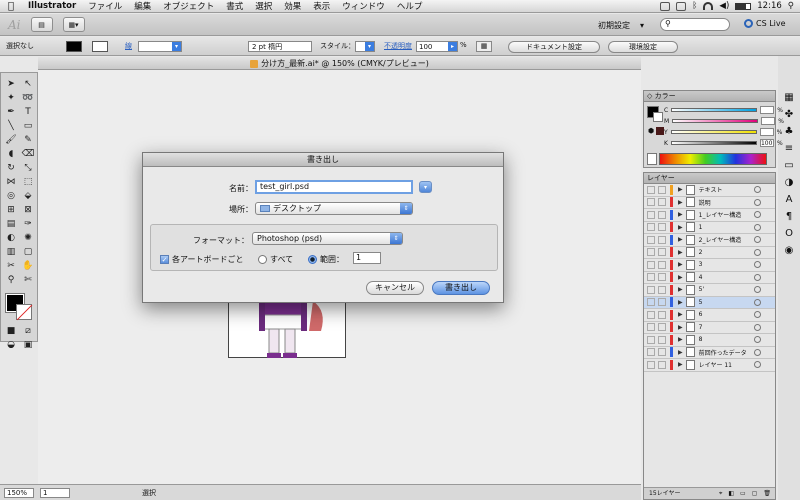 The image size is (800, 500). Describe the element at coordinates (188, 6) in the screenshot. I see `menu-object: オブジェクト` at that location.